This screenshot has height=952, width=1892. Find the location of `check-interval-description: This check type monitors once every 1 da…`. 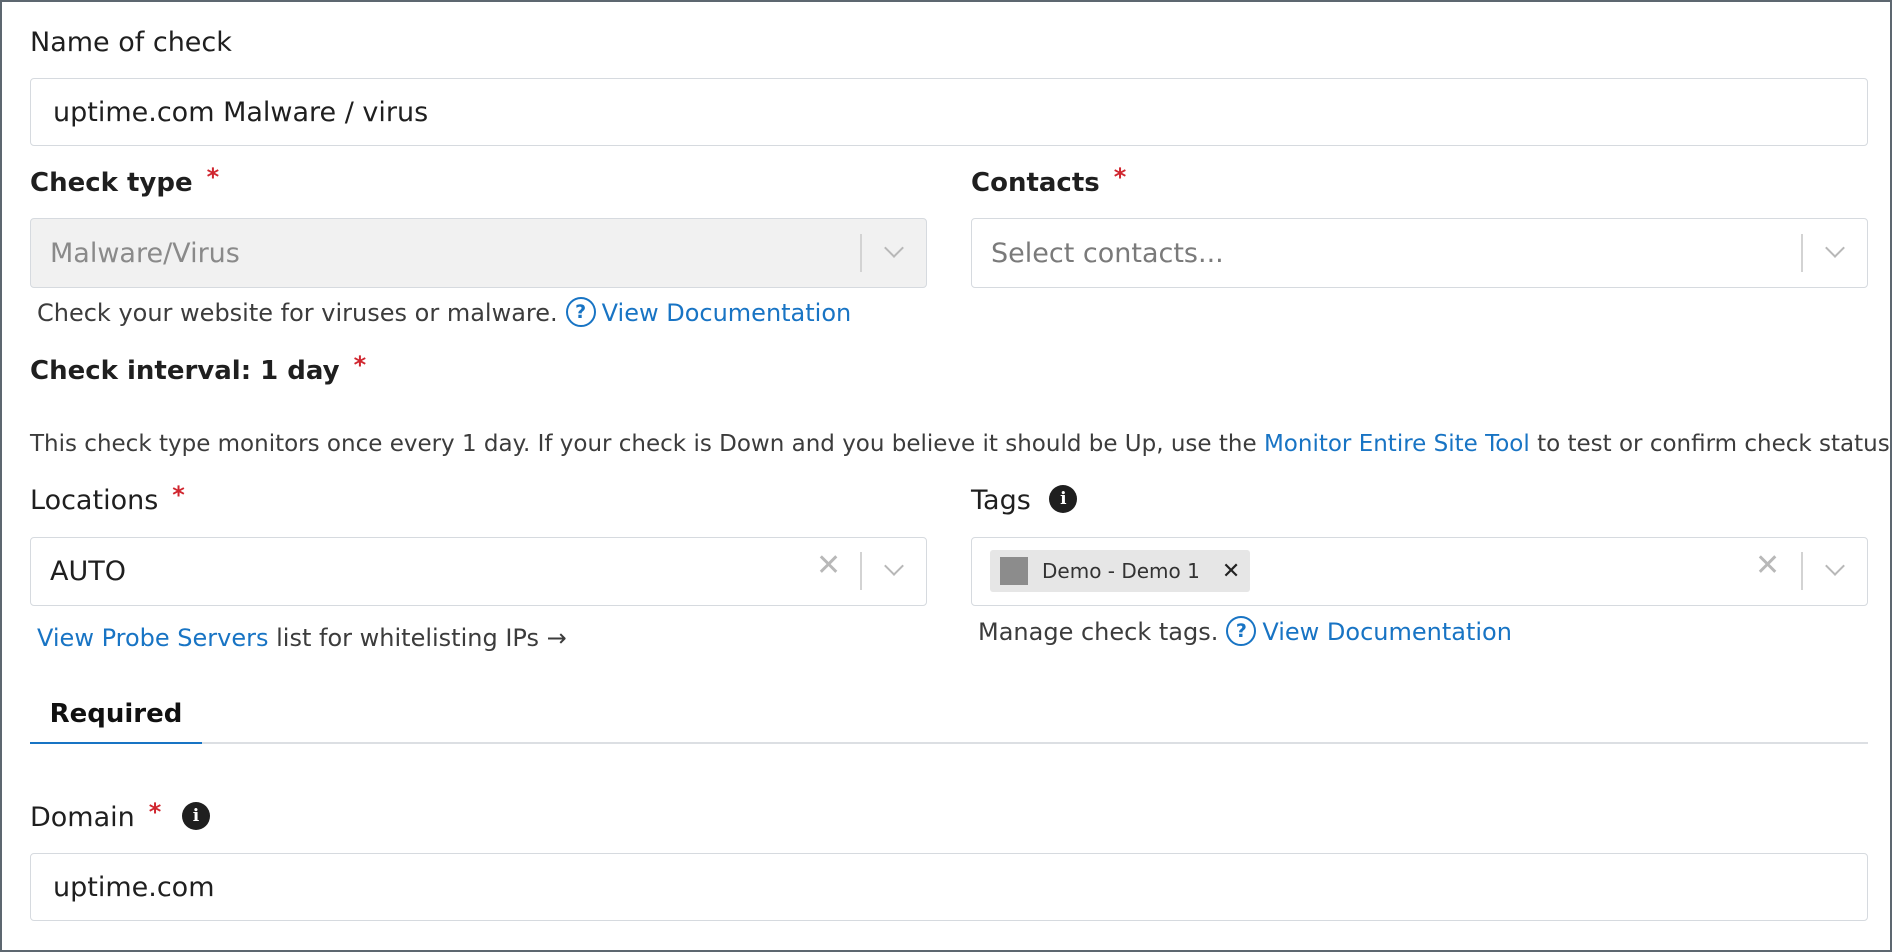

check-interval-description: This check type monitors once every 1 da… is located at coordinates (961, 444).